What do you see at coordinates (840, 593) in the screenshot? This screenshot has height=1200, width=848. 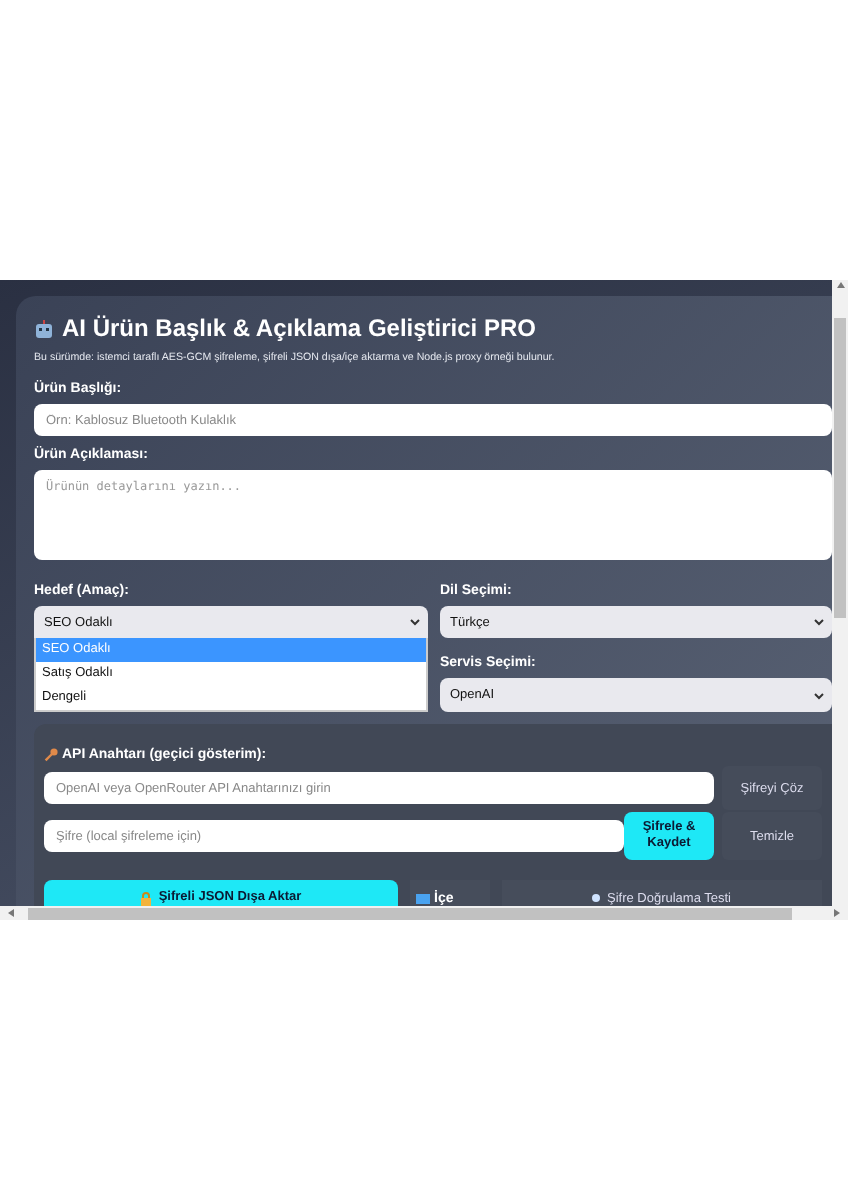 I see `vertical-scrollbar` at bounding box center [840, 593].